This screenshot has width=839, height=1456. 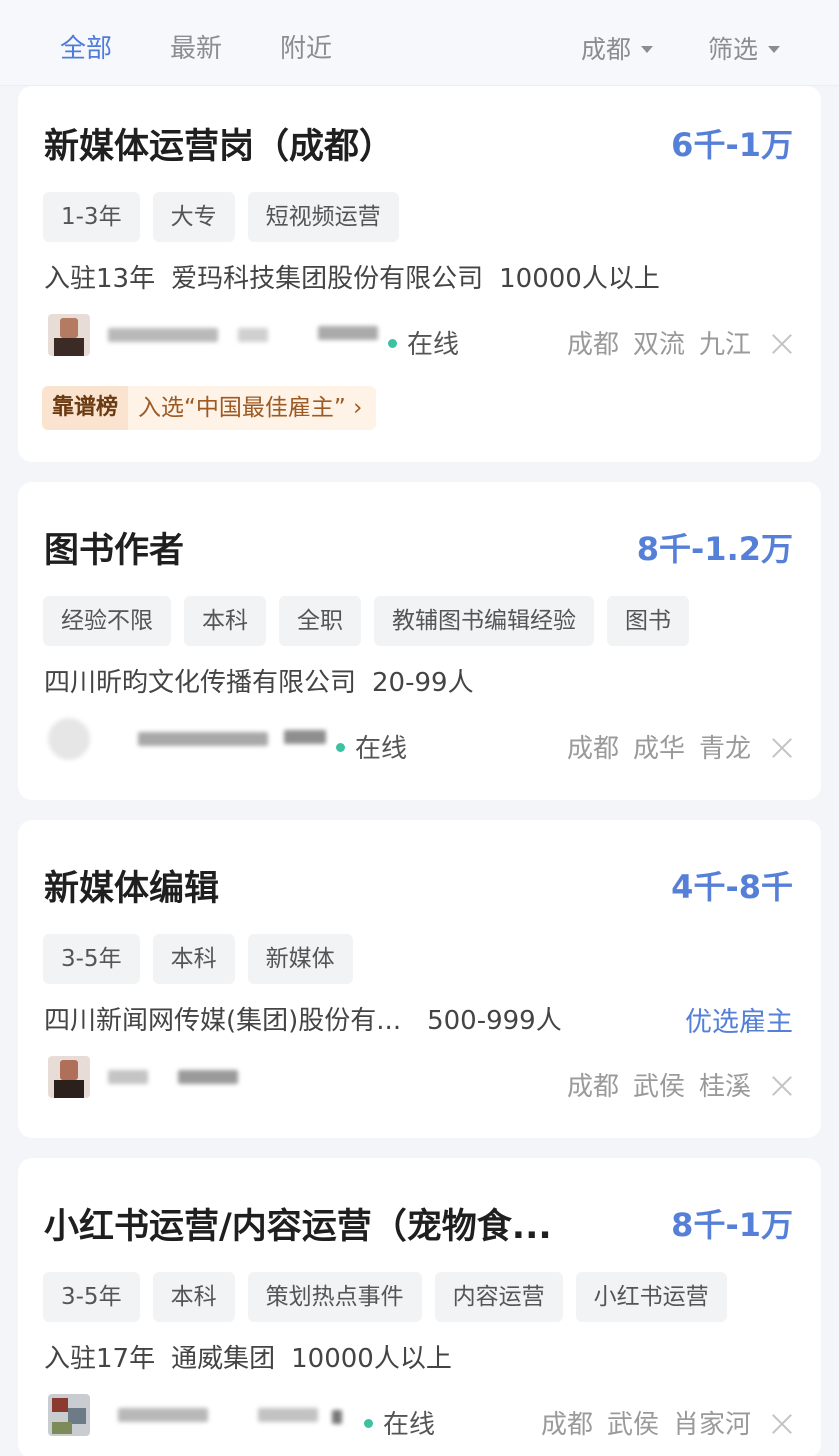 I want to click on job-tags: 经验不限 本科 全职 教辅图书编辑经验 图书, so click(x=366, y=621).